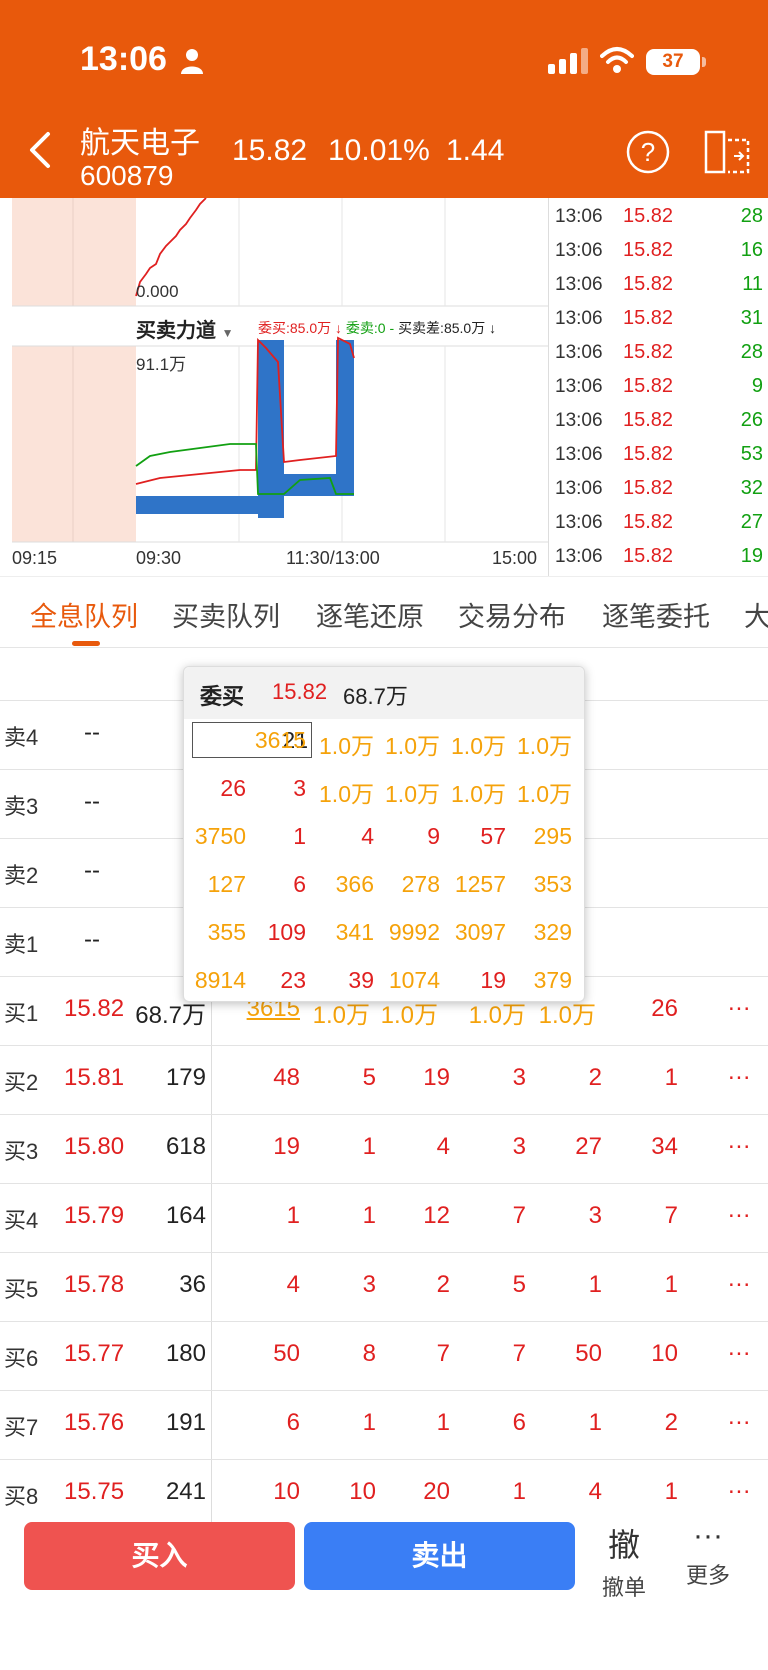  Describe the element at coordinates (552, 836) in the screenshot. I see `popup-cell: 295` at that location.